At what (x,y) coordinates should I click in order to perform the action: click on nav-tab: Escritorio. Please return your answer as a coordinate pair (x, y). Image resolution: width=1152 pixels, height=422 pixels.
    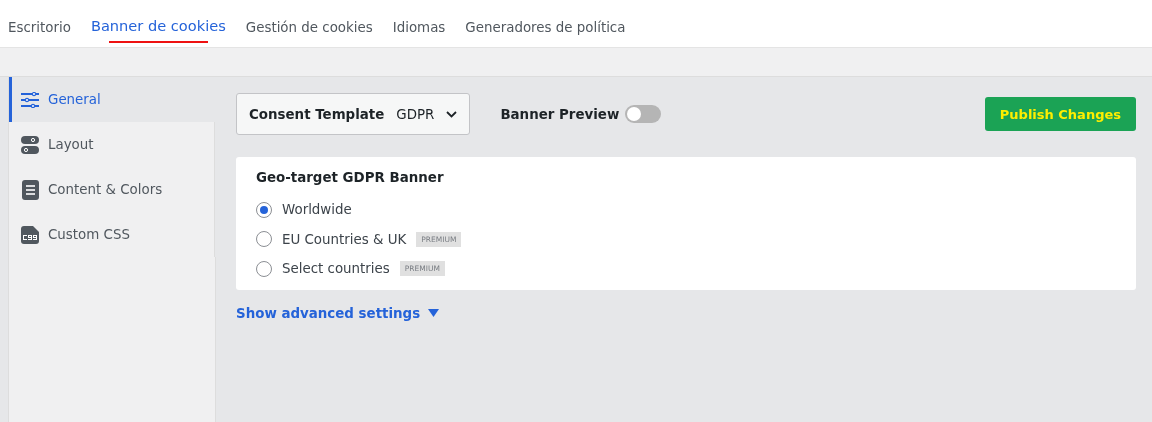
    Looking at the image, I should click on (39, 23).